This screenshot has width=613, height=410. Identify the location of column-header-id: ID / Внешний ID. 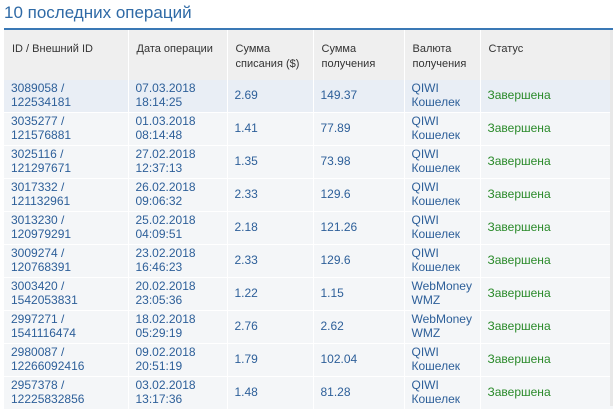
(66, 55).